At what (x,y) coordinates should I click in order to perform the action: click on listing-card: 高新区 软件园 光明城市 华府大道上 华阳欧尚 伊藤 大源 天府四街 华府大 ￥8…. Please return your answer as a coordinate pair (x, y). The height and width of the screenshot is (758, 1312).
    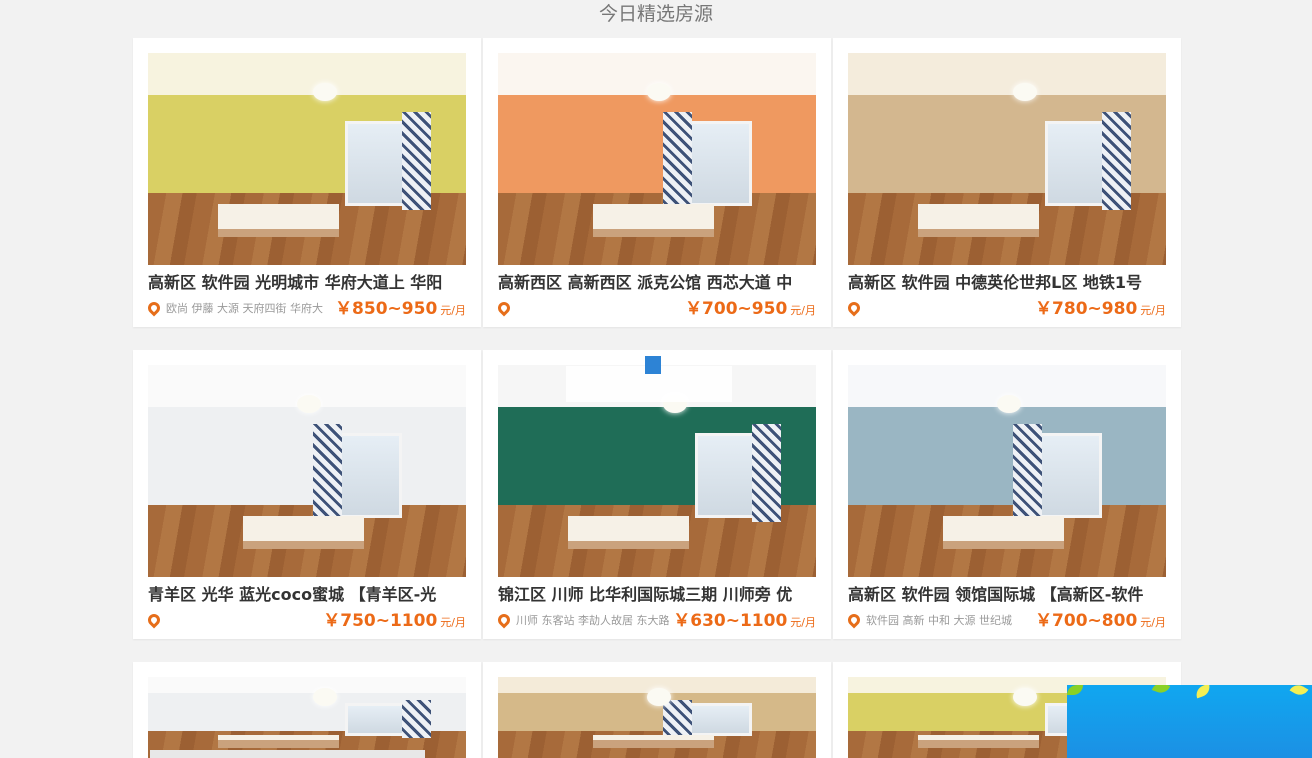
    Looking at the image, I should click on (307, 182).